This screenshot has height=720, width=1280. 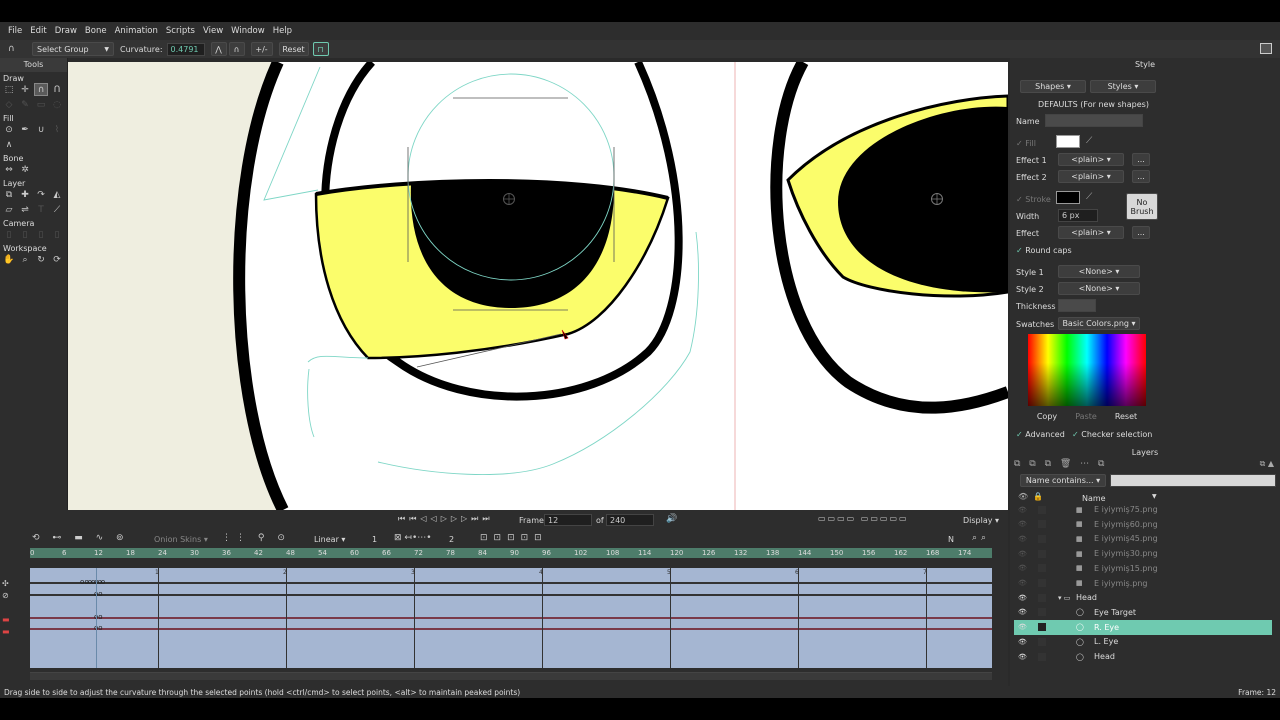 I want to click on layer-row: 👁 ▦ E iyiymiş15.png, so click(x=1143, y=568).